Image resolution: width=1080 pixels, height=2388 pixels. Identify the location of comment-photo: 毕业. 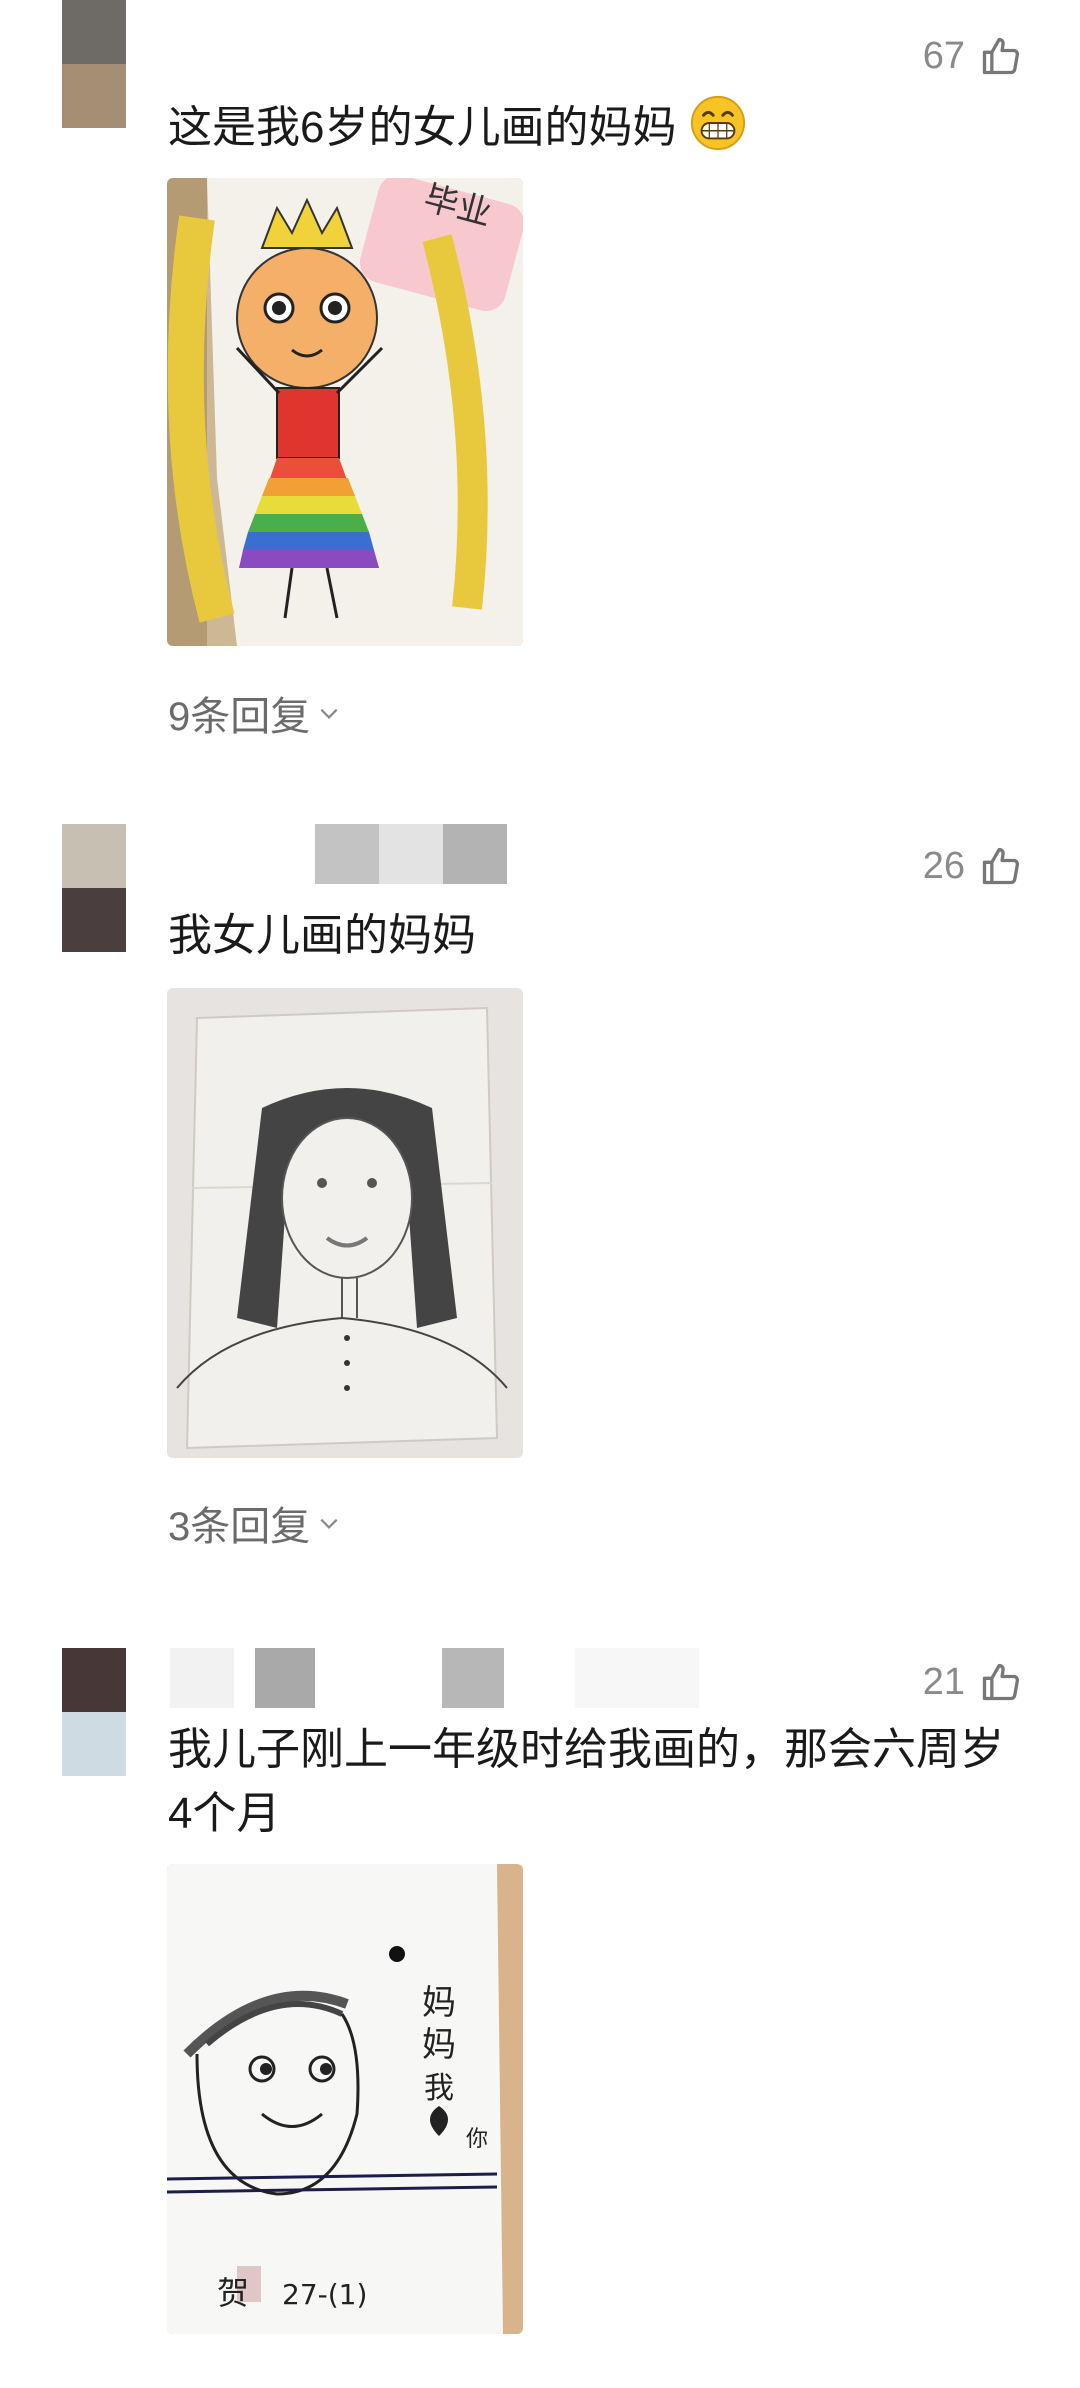
(345, 412).